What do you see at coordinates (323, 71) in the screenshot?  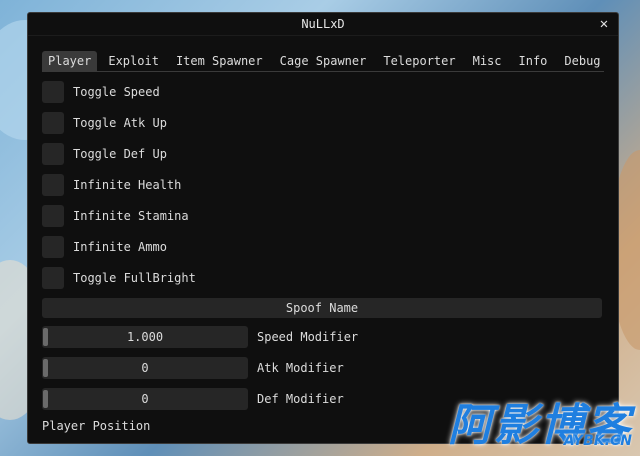 I see `tab-divider` at bounding box center [323, 71].